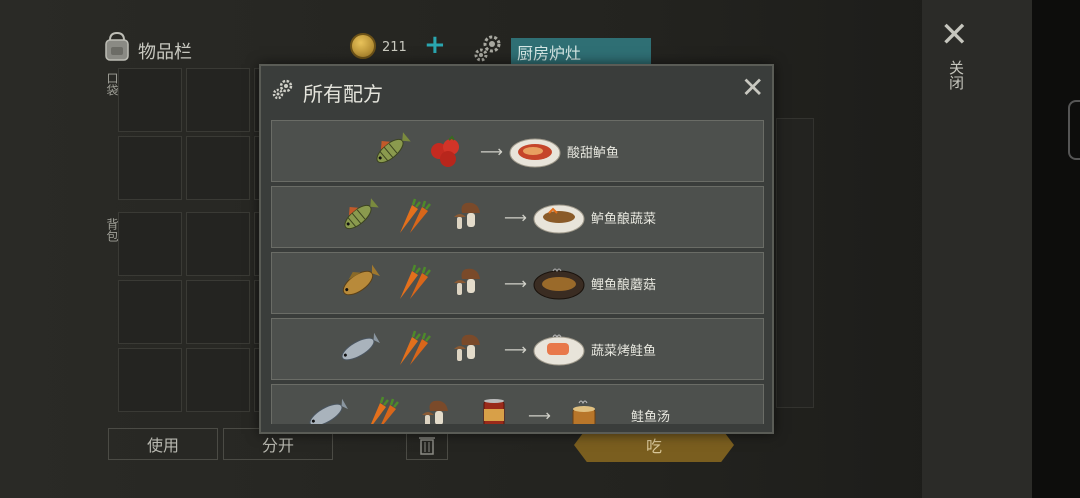 This screenshot has height=498, width=1080. Describe the element at coordinates (165, 52) in the screenshot. I see `inventory-title: 物品栏` at that location.